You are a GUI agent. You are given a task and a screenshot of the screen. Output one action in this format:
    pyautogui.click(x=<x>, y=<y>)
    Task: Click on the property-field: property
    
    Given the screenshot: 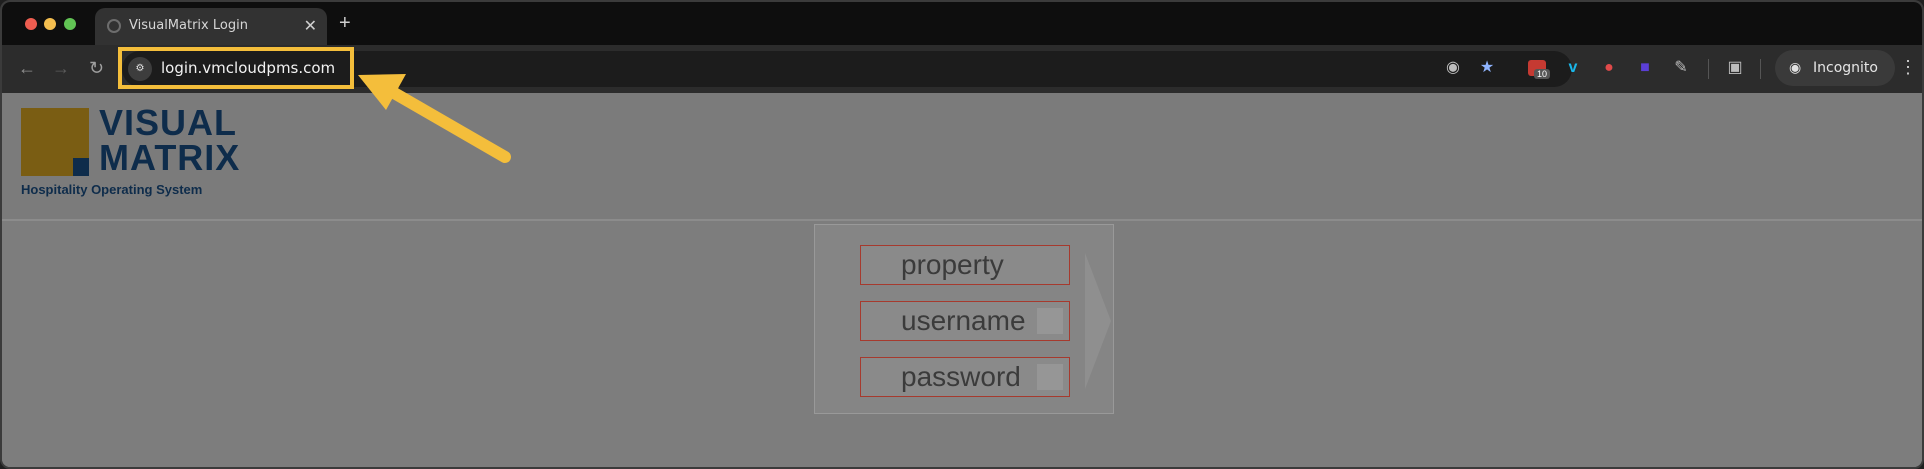 What is the action you would take?
    pyautogui.click(x=965, y=265)
    